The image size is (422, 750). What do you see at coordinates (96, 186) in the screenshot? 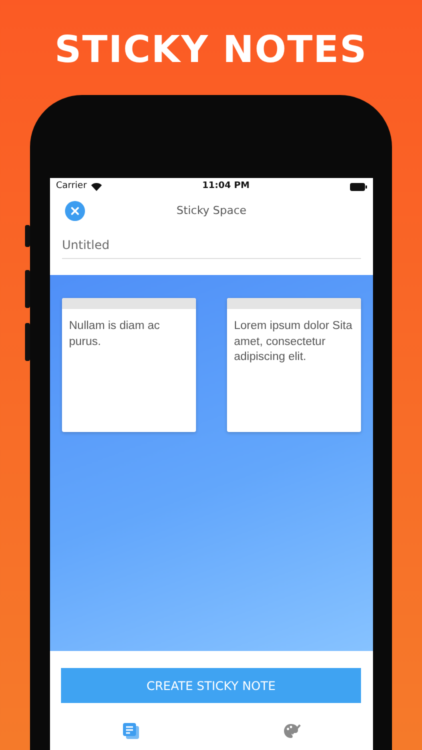
I see `wifi-icon` at bounding box center [96, 186].